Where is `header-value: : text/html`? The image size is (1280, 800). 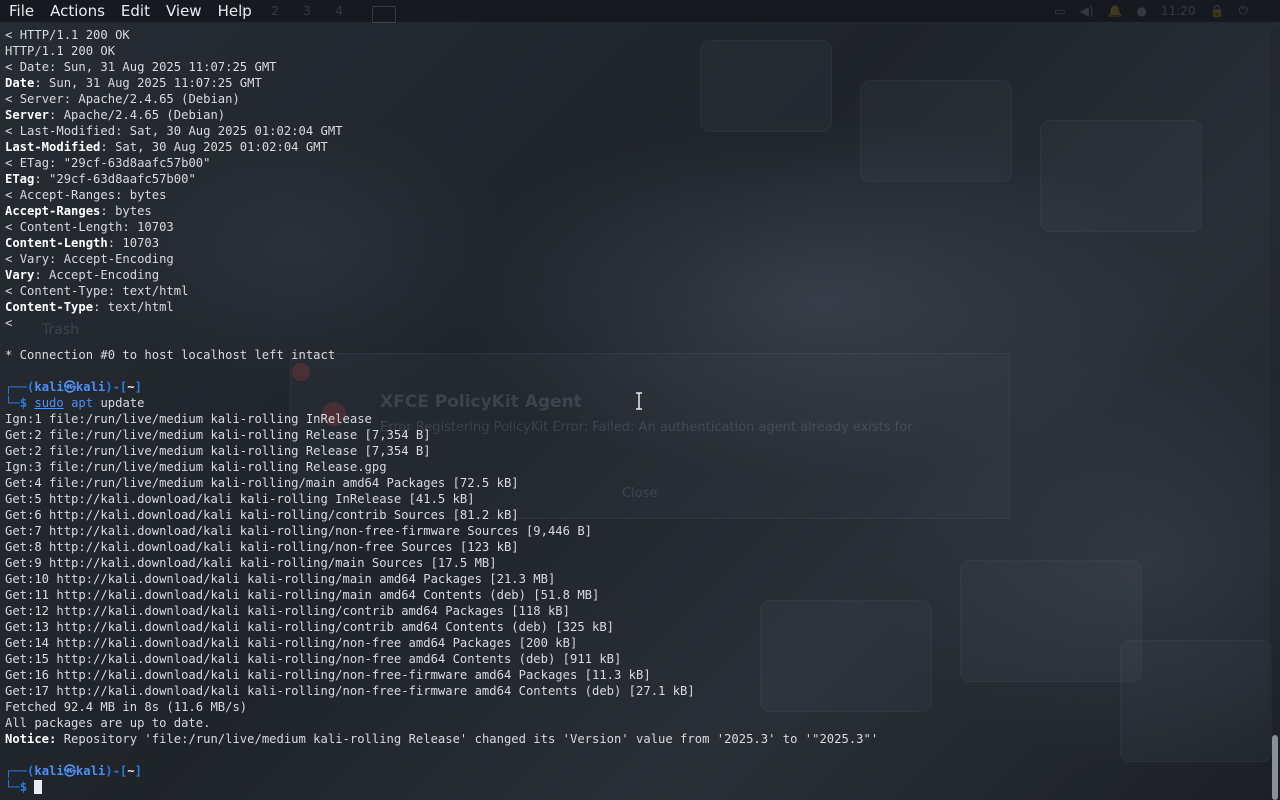 header-value: : text/html is located at coordinates (133, 307).